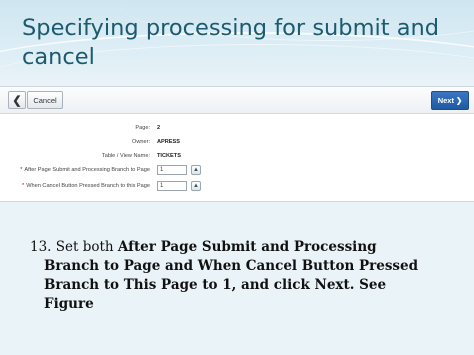 This screenshot has width=474, height=355. Describe the element at coordinates (169, 142) in the screenshot. I see `owner-value: APRESS` at that location.